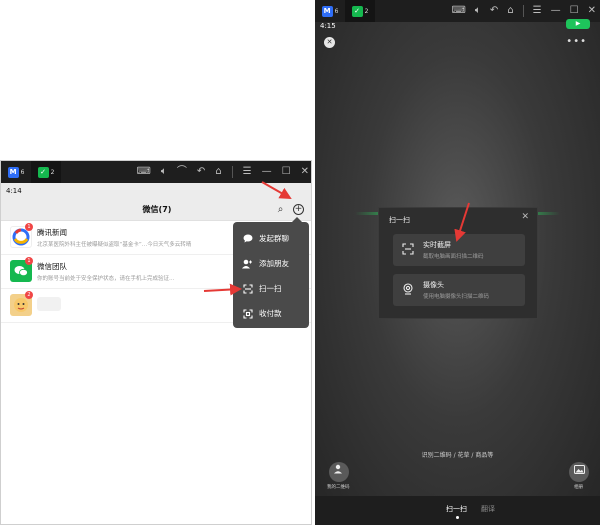  Describe the element at coordinates (576, 41) in the screenshot. I see `more-options-icon: •••` at that location.